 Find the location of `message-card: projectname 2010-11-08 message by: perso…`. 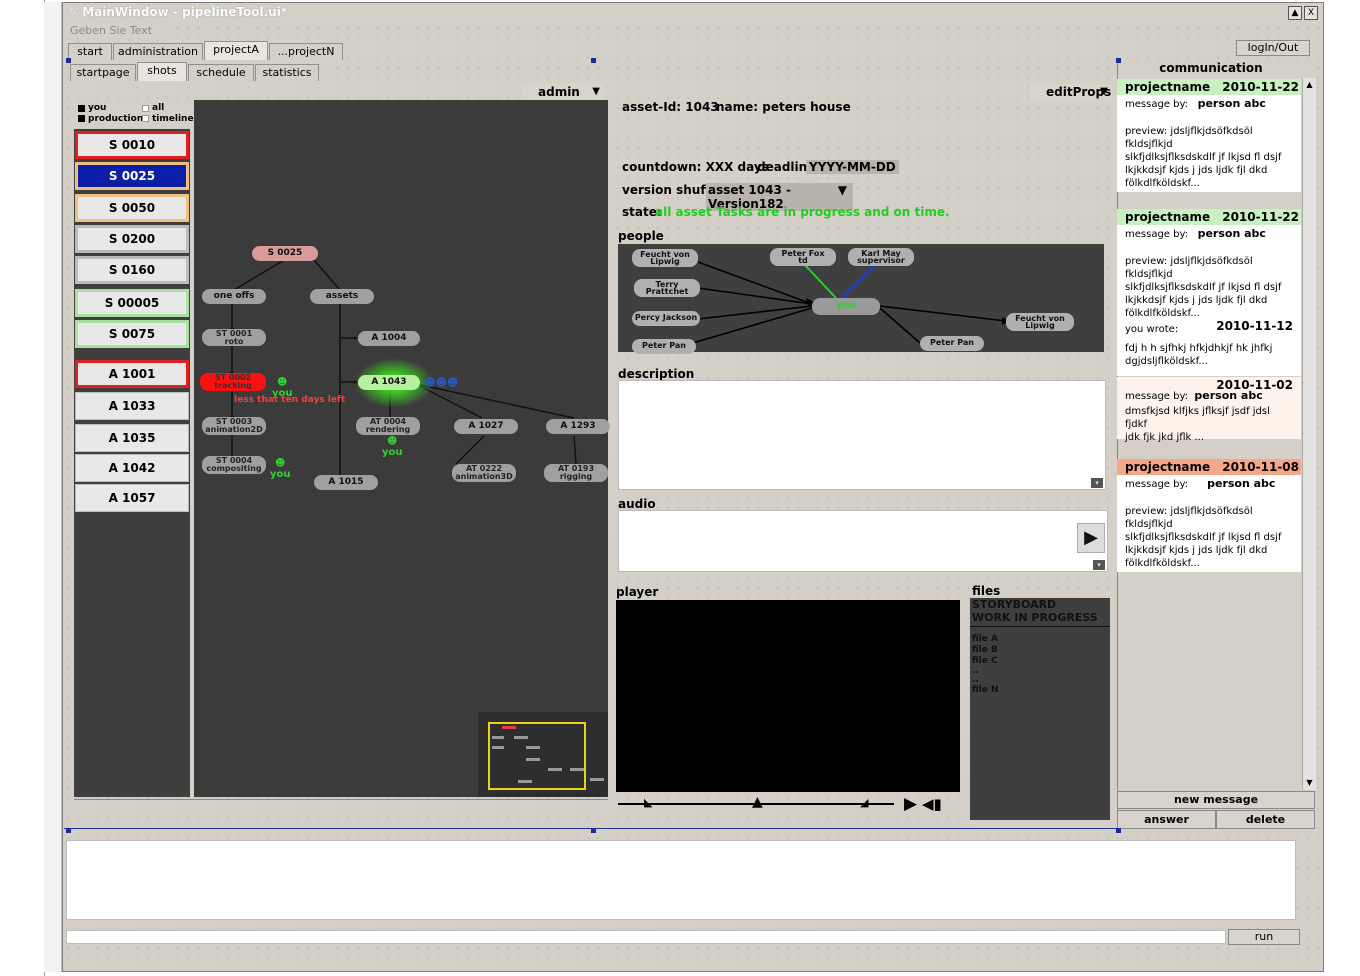

message-card: projectname 2010-11-08 message by: perso… is located at coordinates (1209, 515).